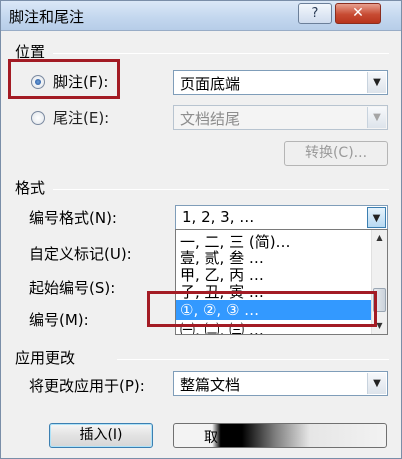 This screenshot has height=459, width=402. What do you see at coordinates (281, 217) in the screenshot?
I see `number-format-select: 1, 2, 3, … ▼` at bounding box center [281, 217].